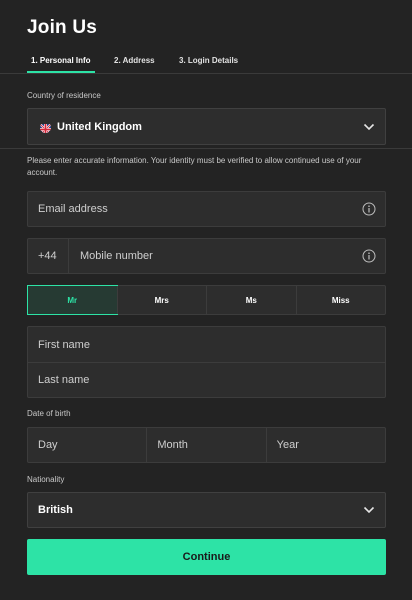 This screenshot has width=412, height=600. I want to click on mobile-field: +44 Mobile number, so click(206, 256).